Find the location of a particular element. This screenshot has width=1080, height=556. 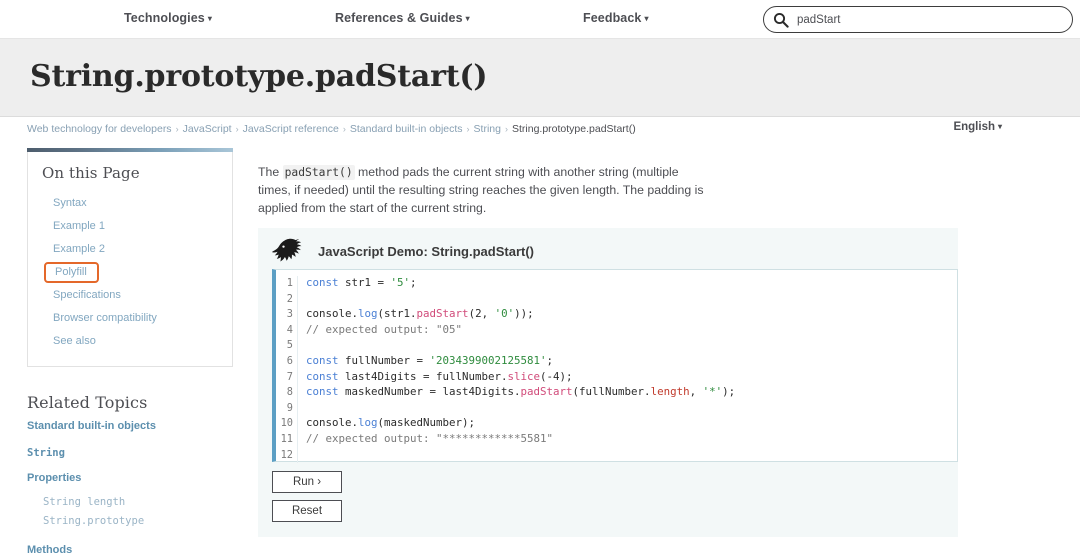

toc-row: Example 1 is located at coordinates (130, 225).